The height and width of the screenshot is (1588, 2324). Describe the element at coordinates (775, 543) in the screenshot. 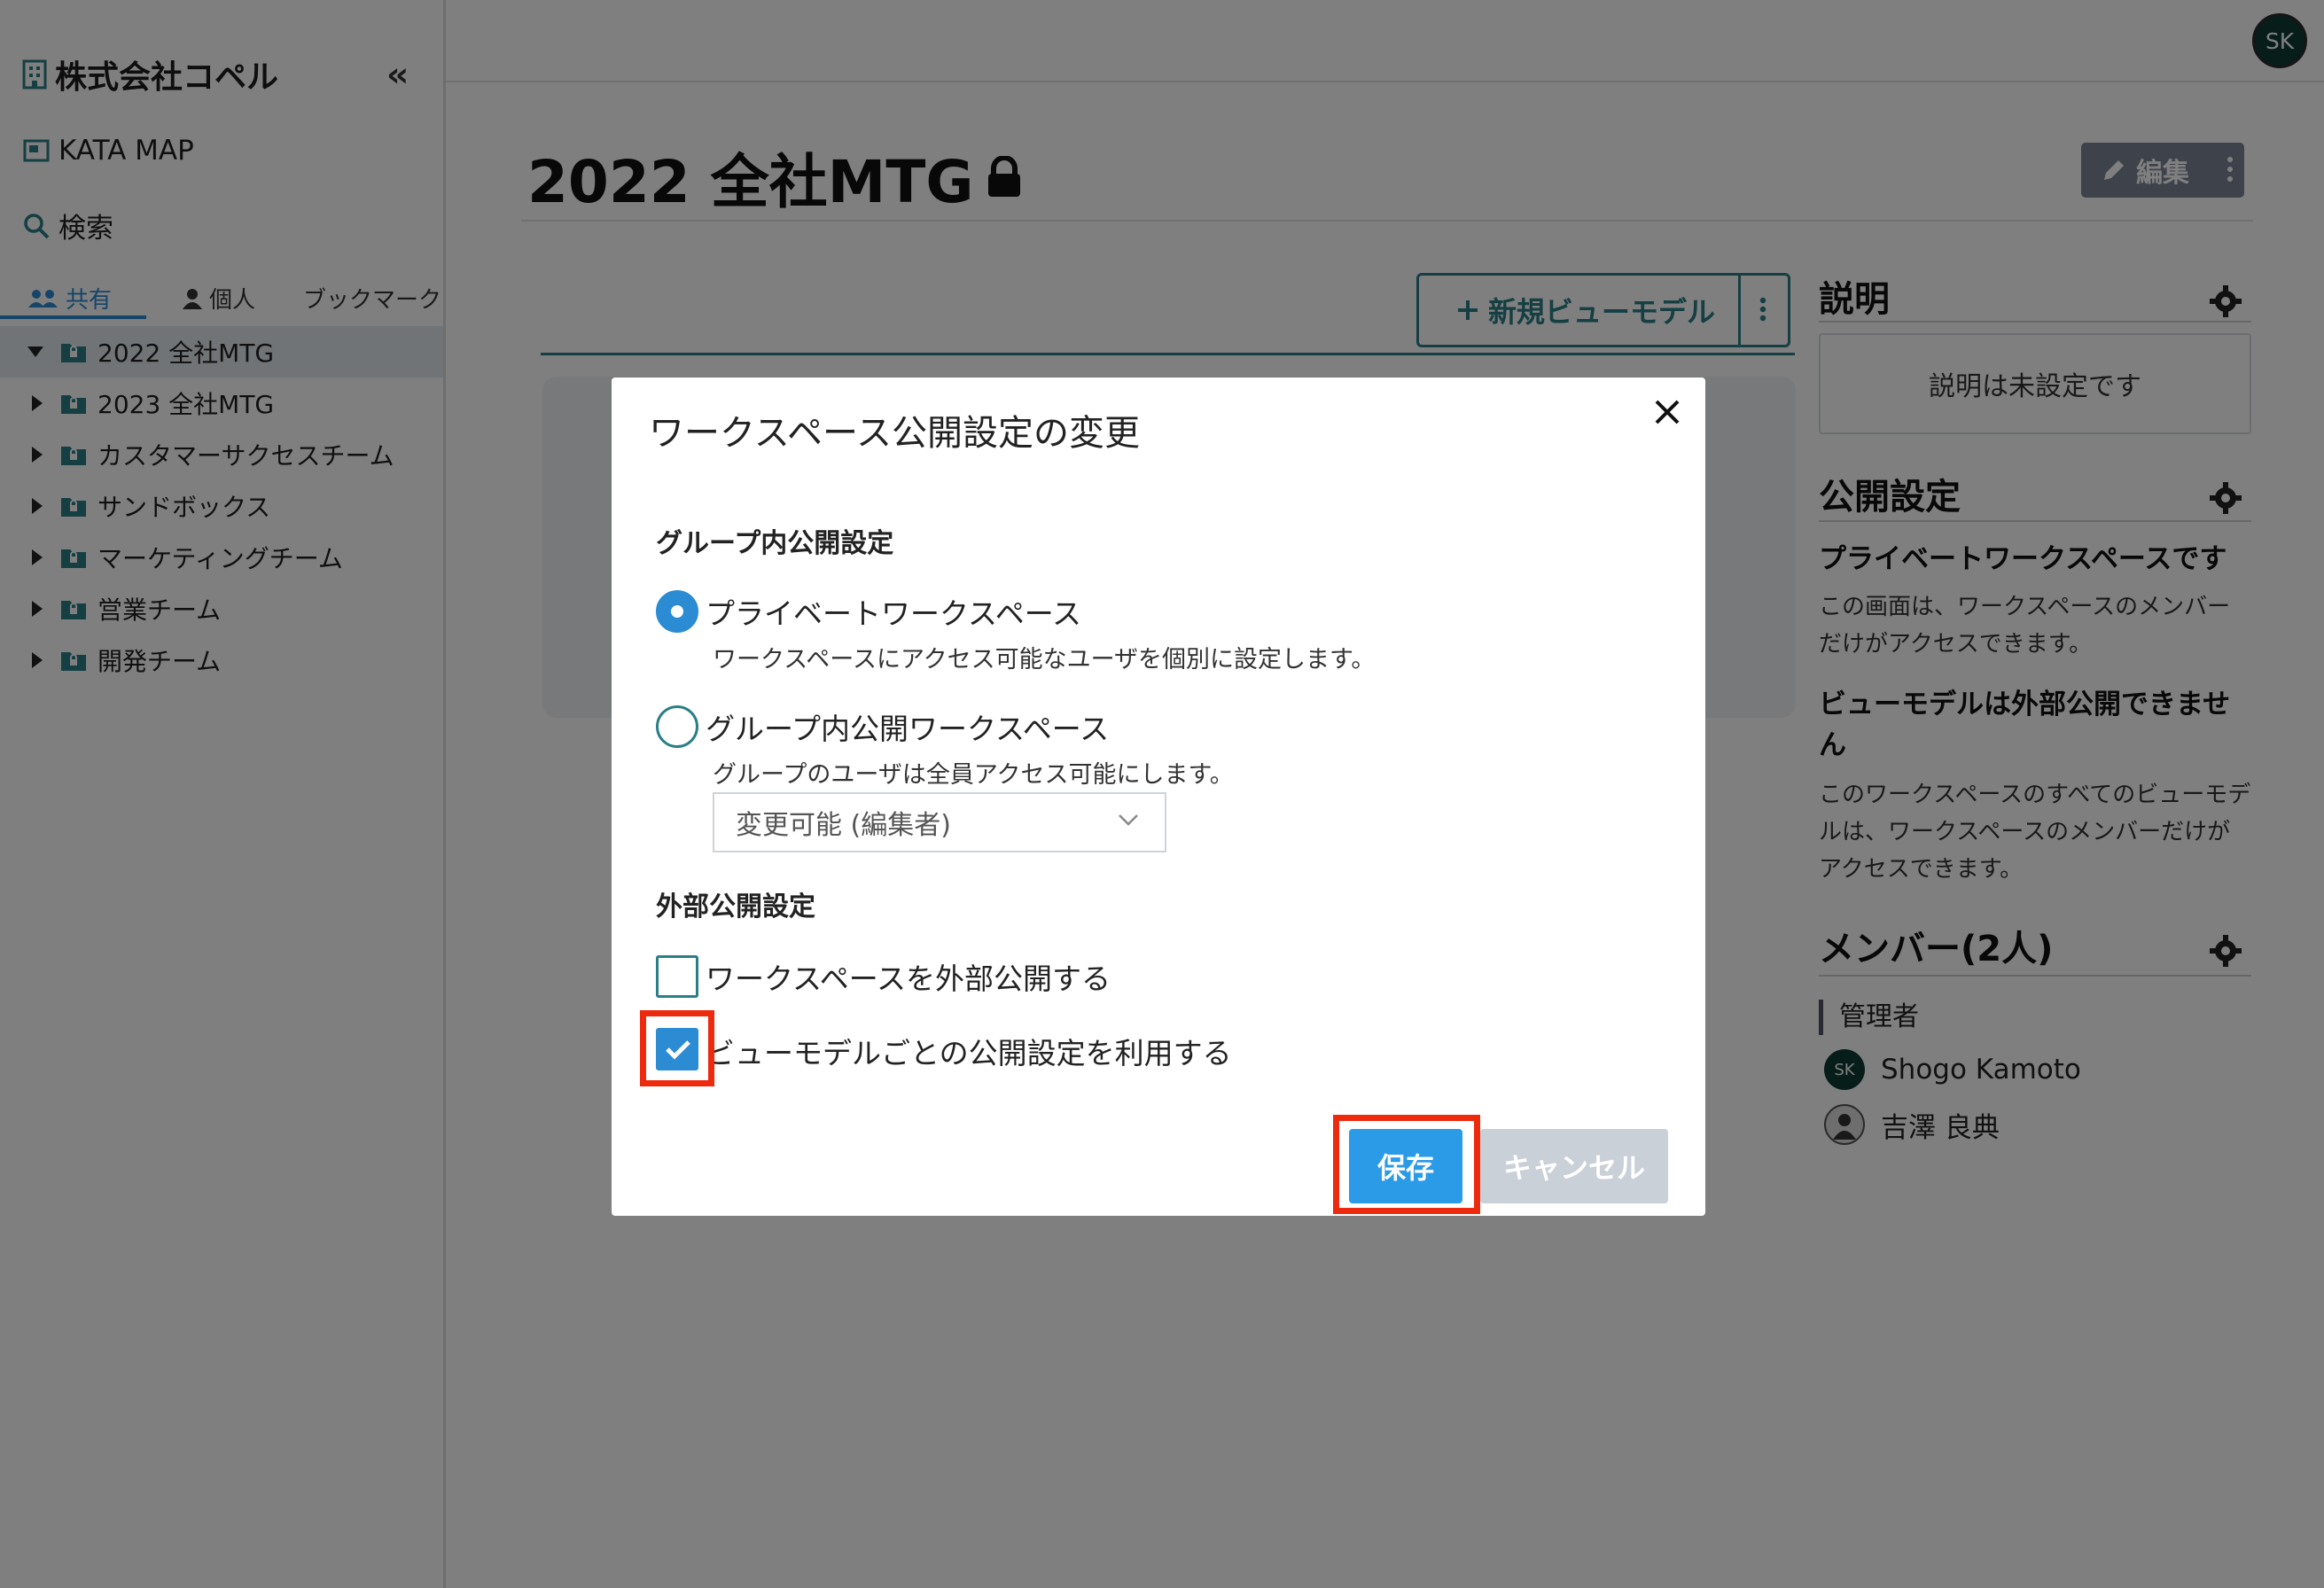

I see `group-section-title: グループ内公開設定` at that location.